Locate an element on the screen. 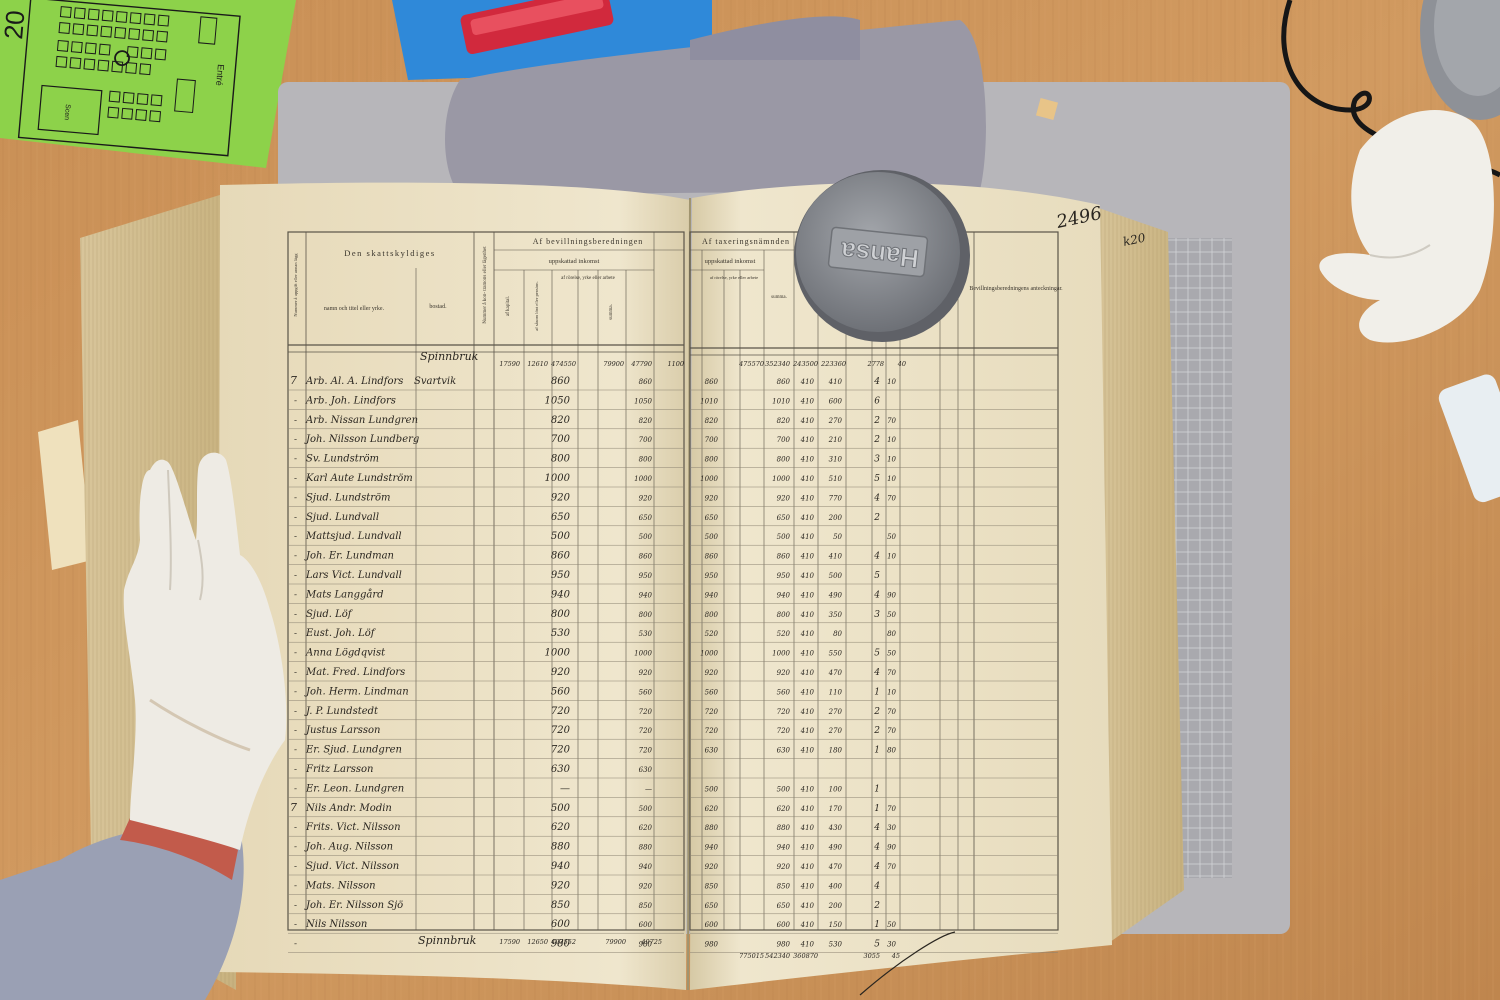 Image resolution: width=1500 pixels, height=1000 pixels. income-sum: 530 is located at coordinates (646, 634).